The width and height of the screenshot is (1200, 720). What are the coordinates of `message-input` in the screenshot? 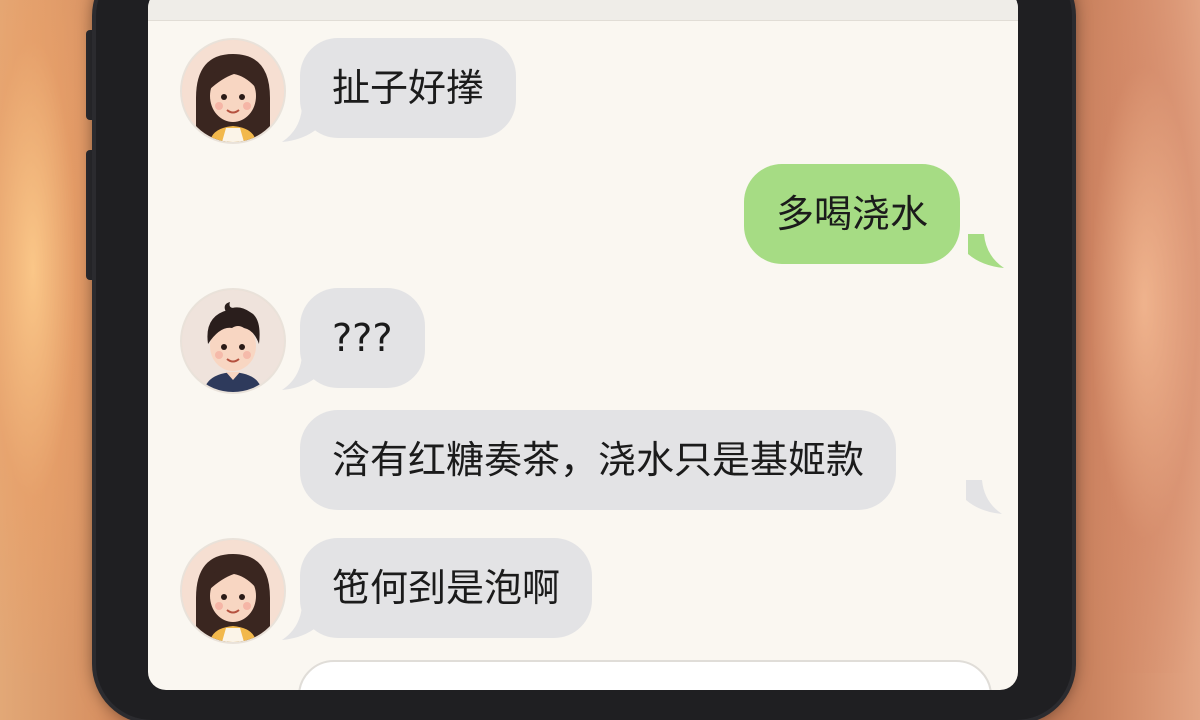 It's located at (645, 675).